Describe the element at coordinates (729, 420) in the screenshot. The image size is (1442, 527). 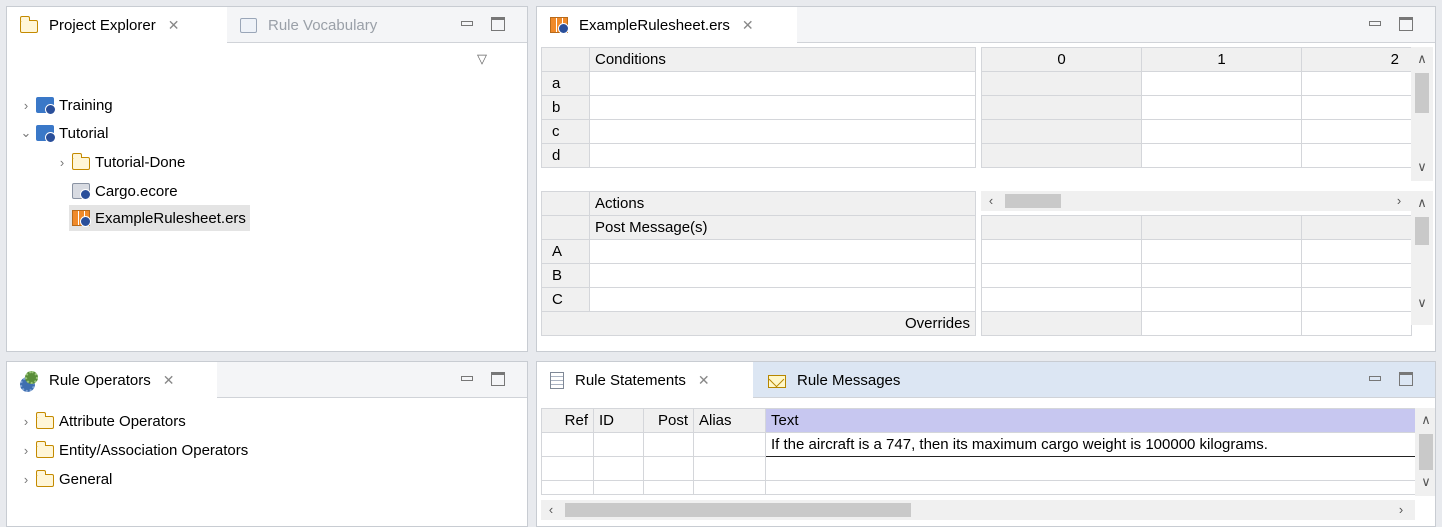
I see `column-header-alias: Alias` at that location.